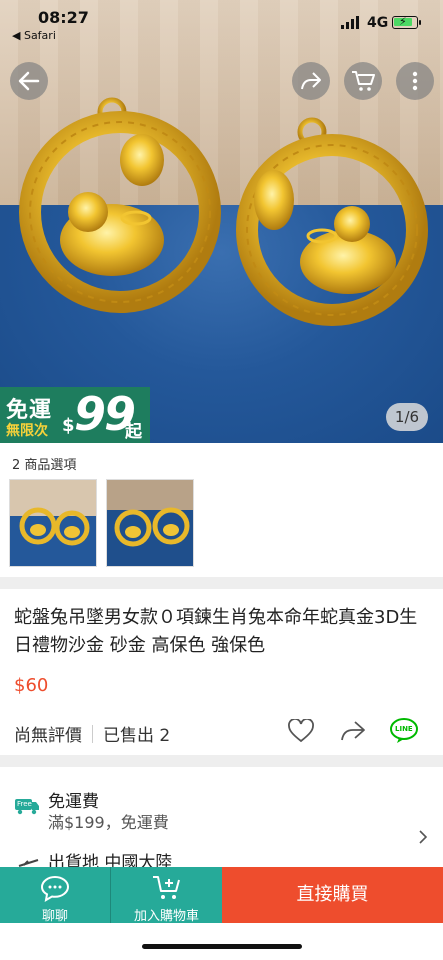 This screenshot has height=960, width=443. I want to click on chevron-right-icon, so click(423, 837).